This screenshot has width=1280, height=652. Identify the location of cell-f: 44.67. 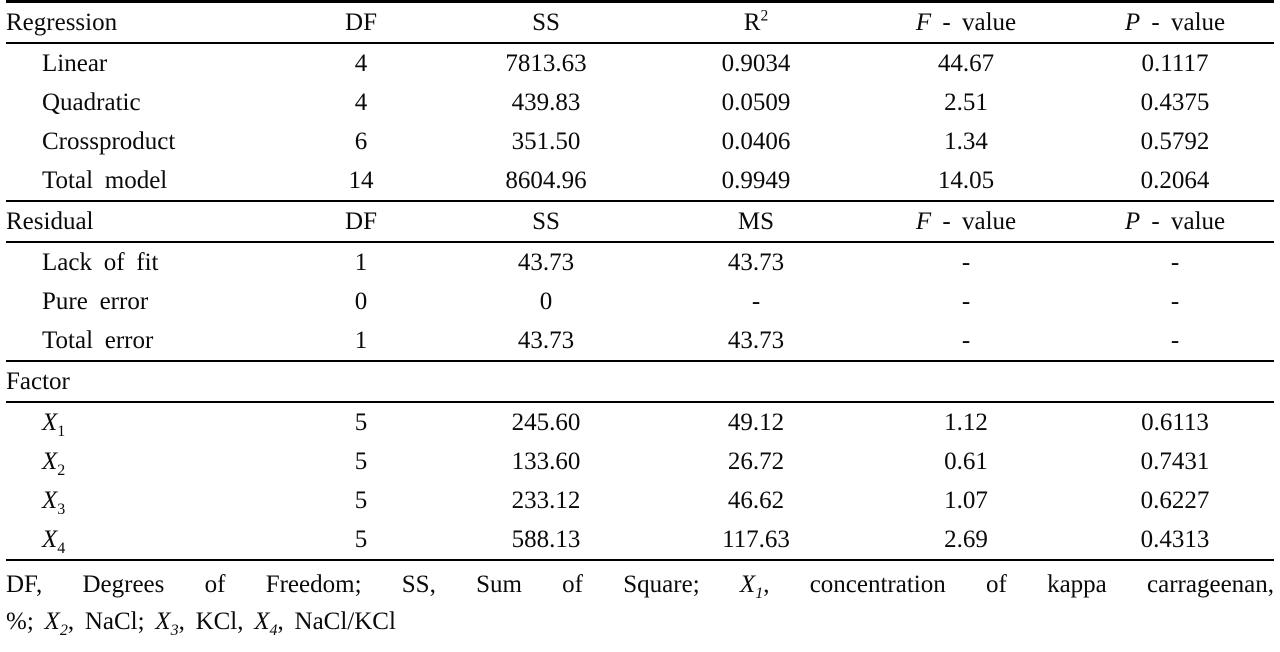
(966, 63).